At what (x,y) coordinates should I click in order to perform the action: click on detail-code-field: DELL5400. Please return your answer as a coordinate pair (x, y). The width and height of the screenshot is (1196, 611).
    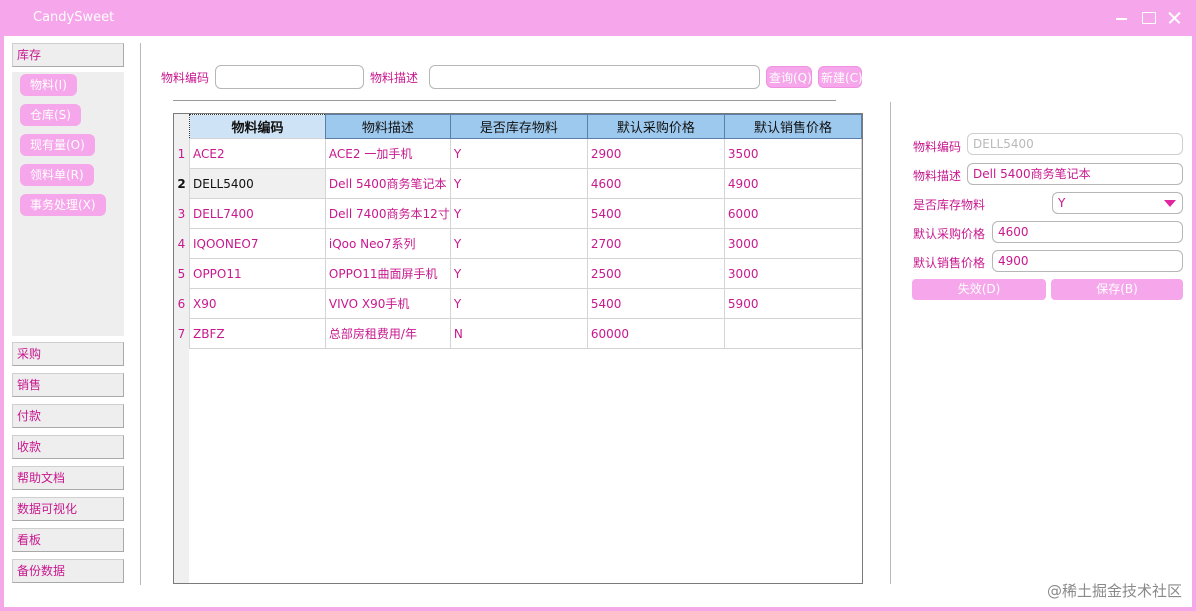
    Looking at the image, I should click on (1075, 144).